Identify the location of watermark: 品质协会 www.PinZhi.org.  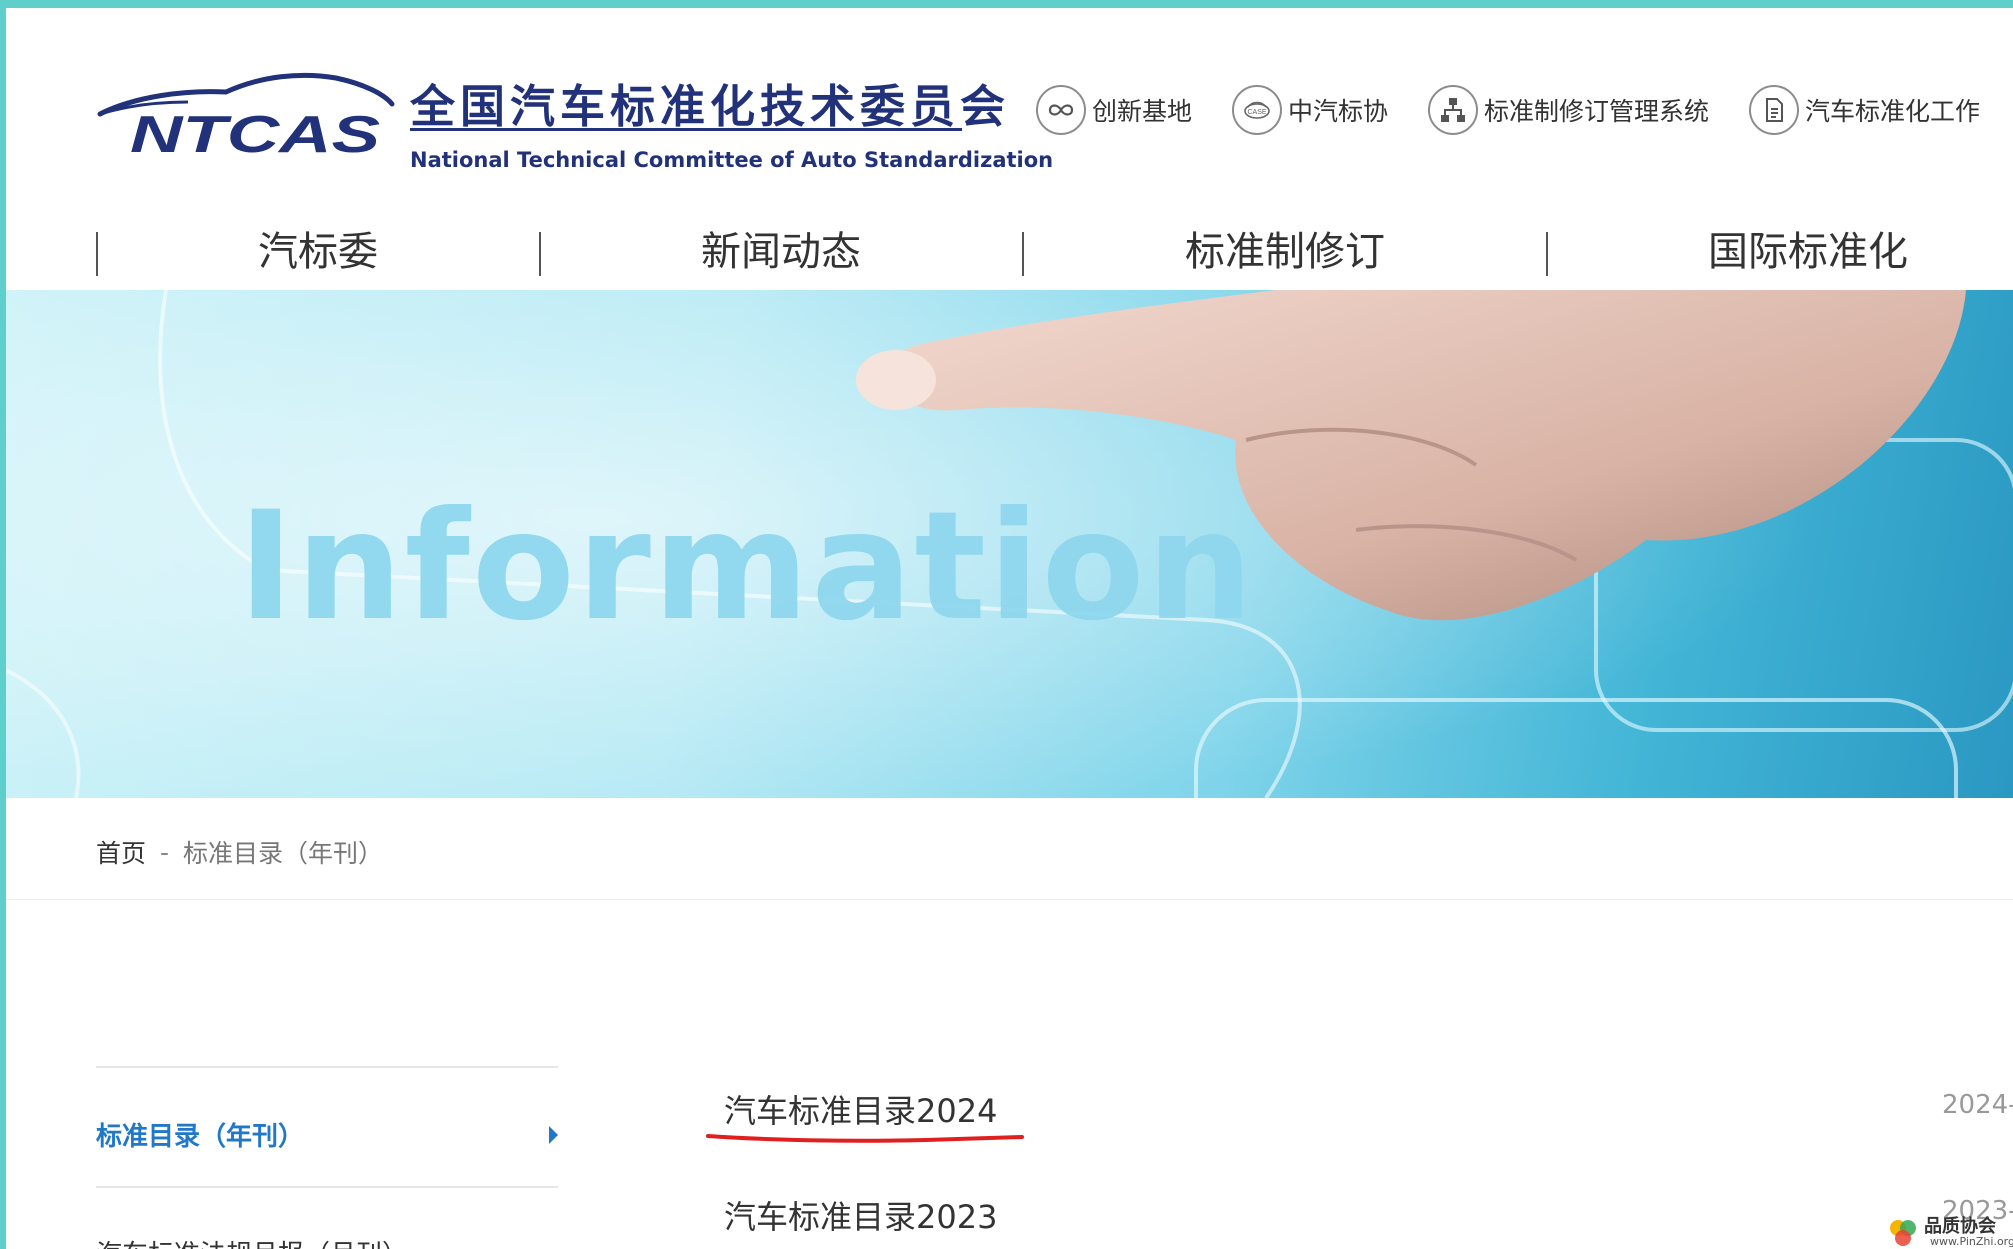
(1949, 1230).